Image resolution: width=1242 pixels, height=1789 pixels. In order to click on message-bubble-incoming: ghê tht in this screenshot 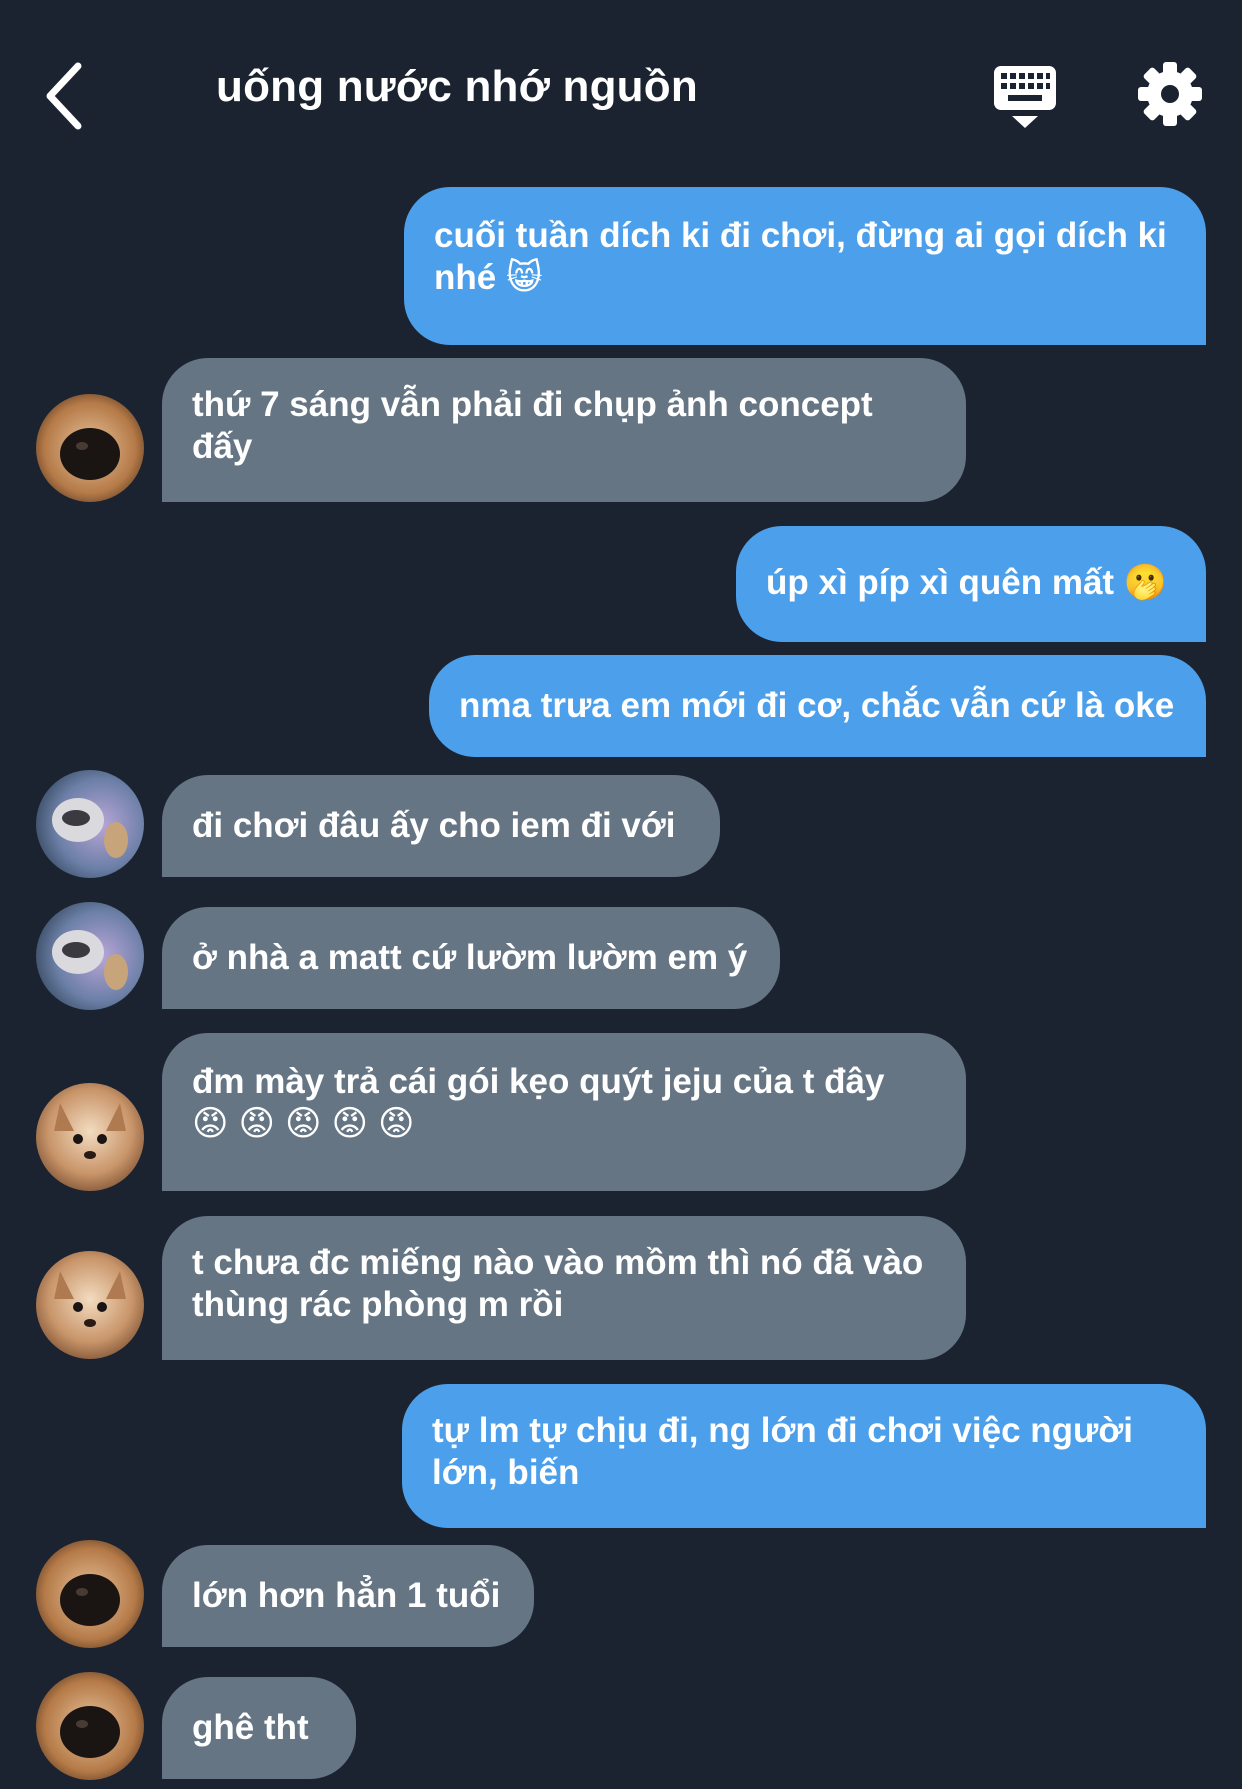, I will do `click(259, 1728)`.